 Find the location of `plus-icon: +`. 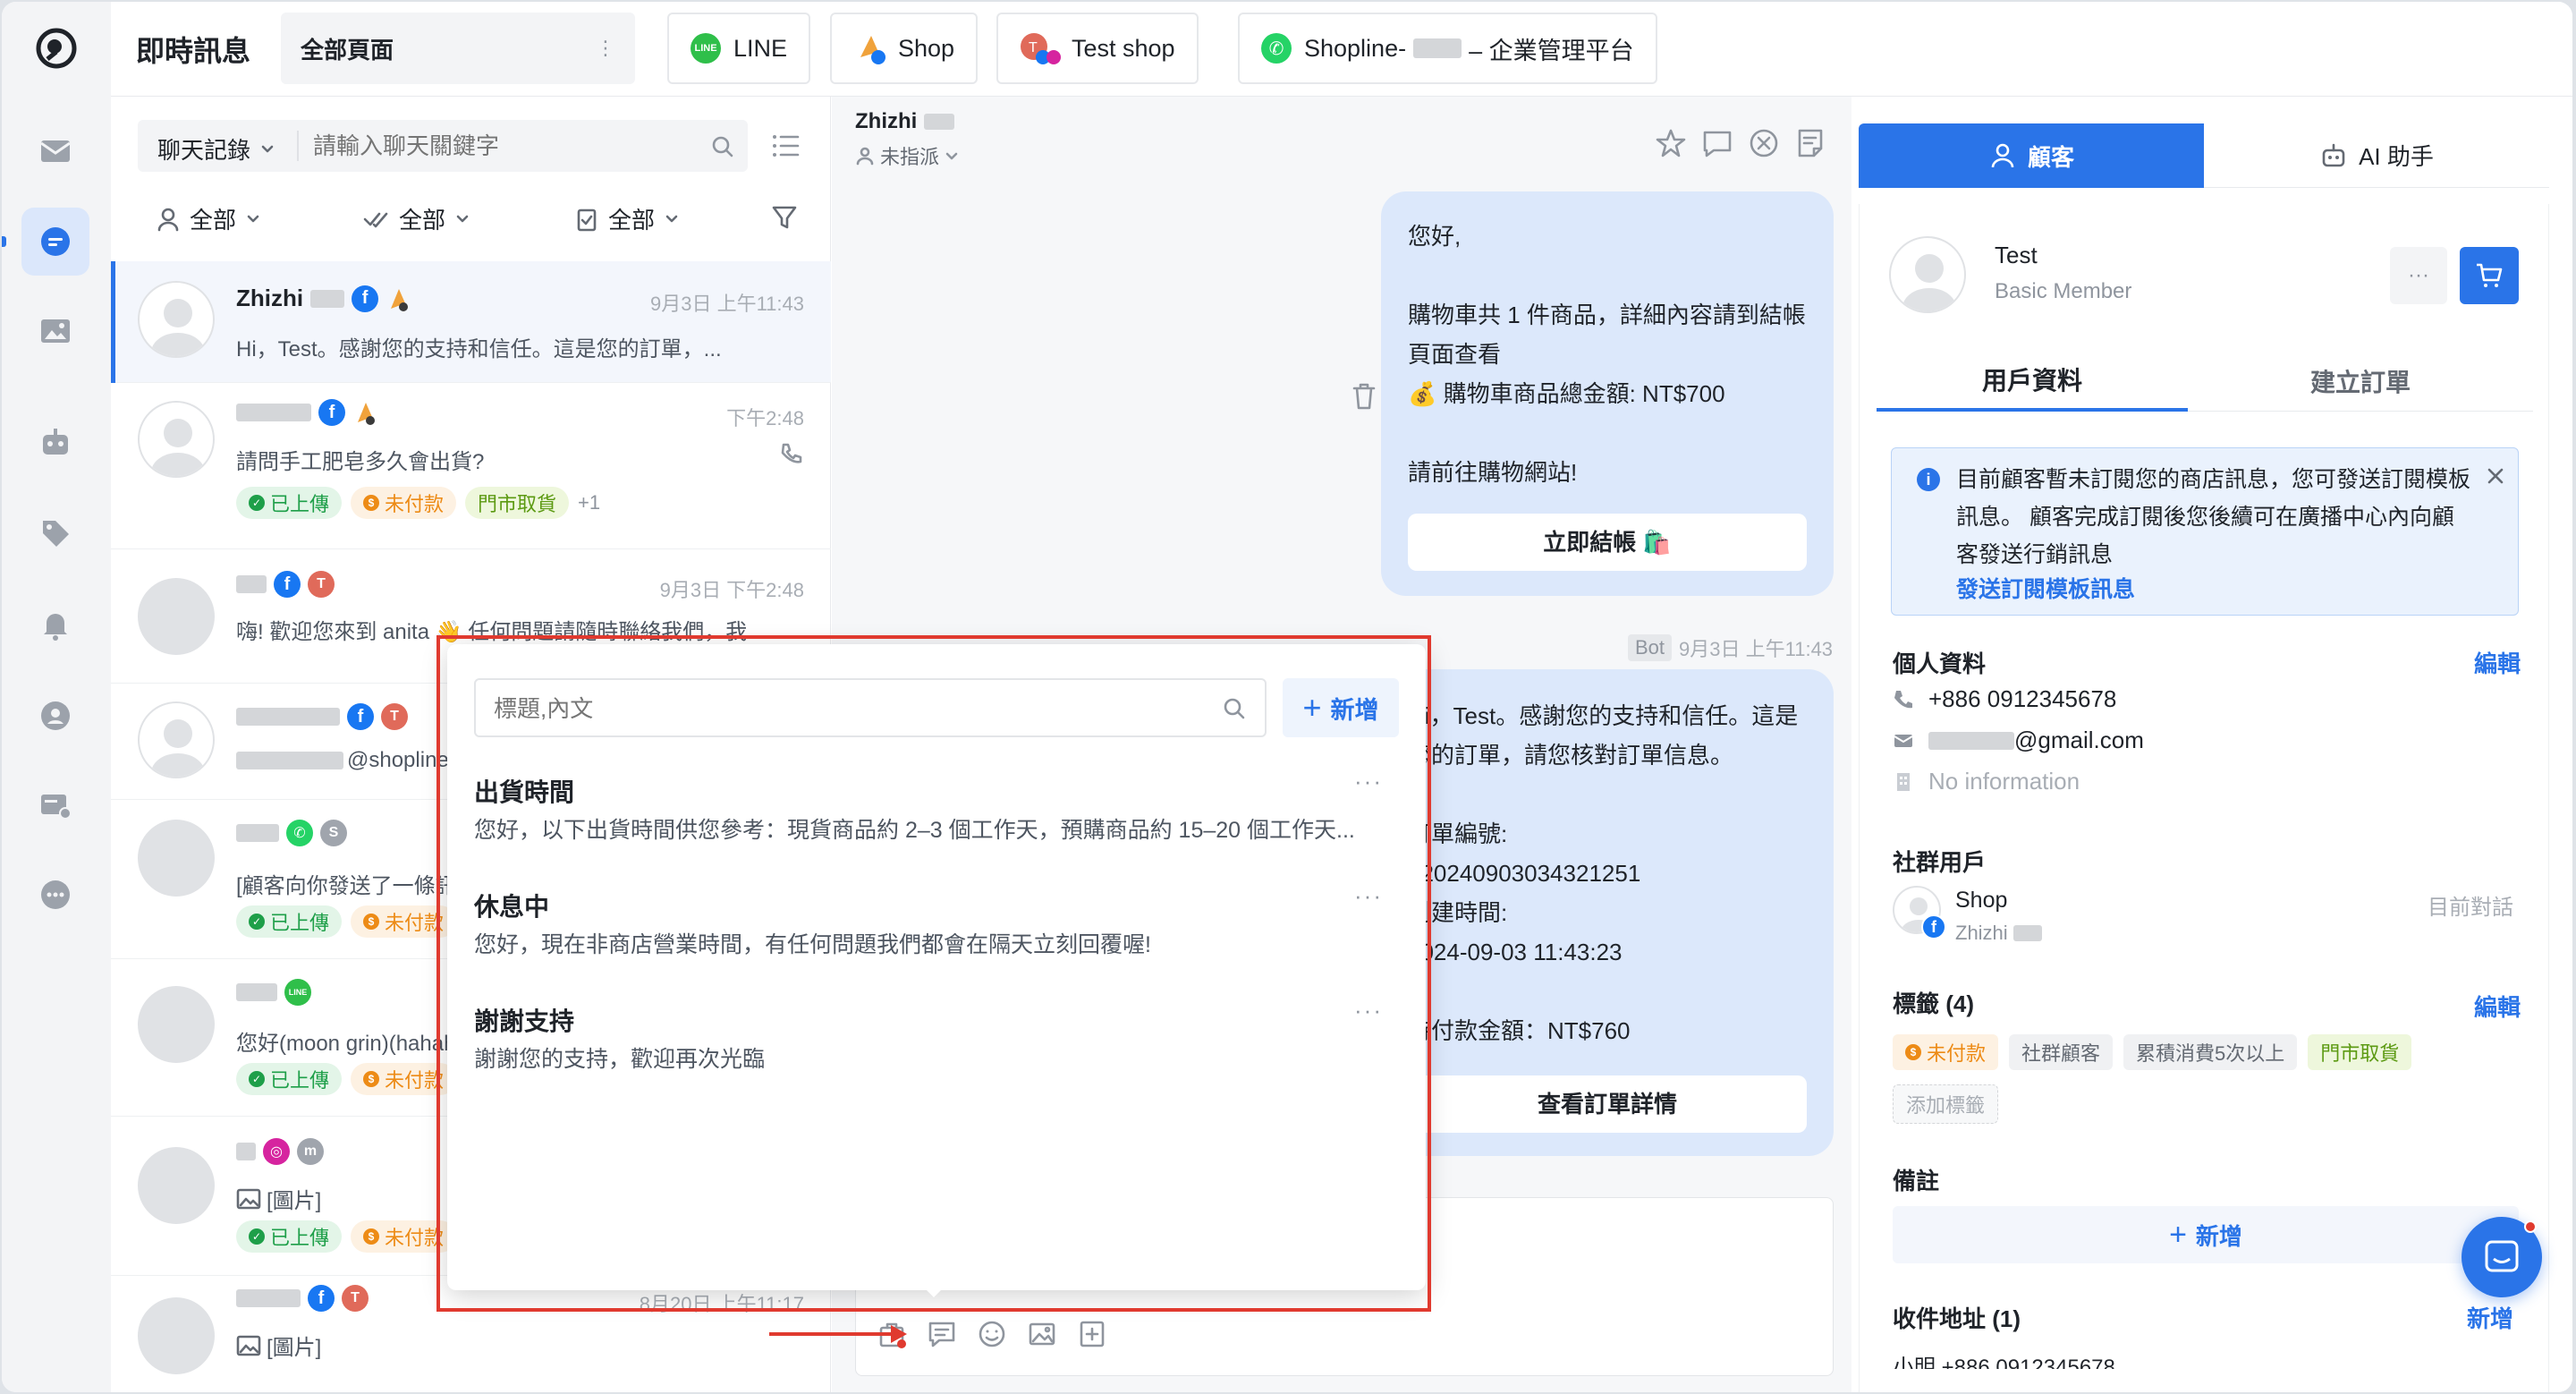

plus-icon: + is located at coordinates (2178, 1234).